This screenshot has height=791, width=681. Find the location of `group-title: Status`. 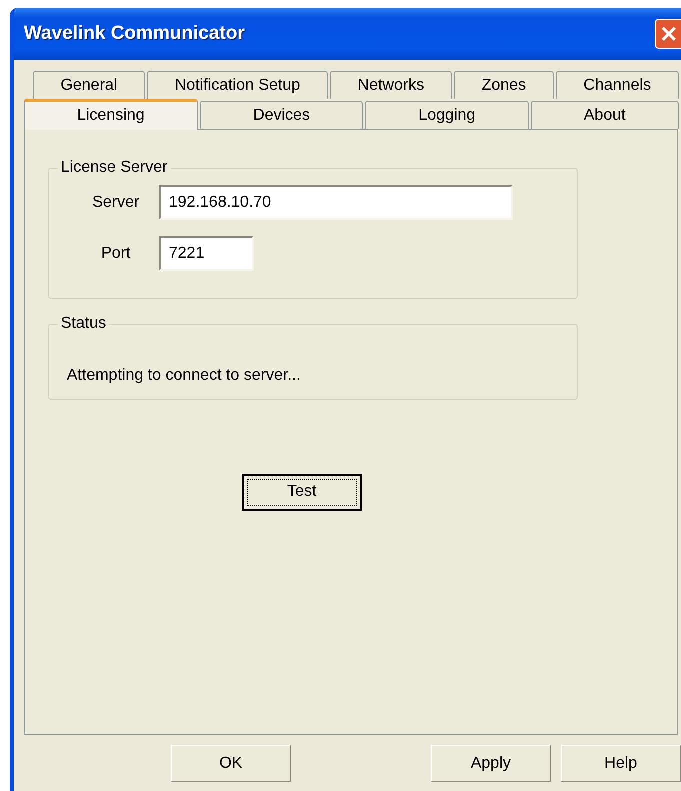

group-title: Status is located at coordinates (84, 324).